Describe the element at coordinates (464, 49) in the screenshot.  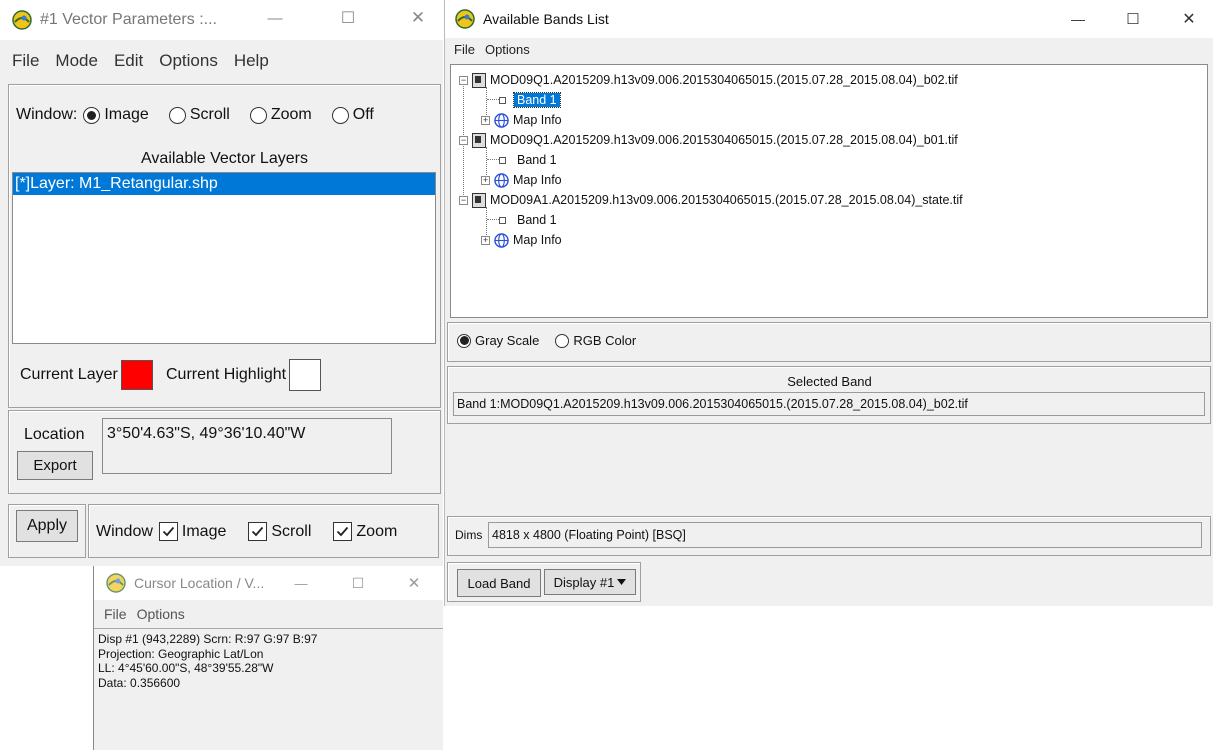
I see `bands-menu-file: File` at that location.